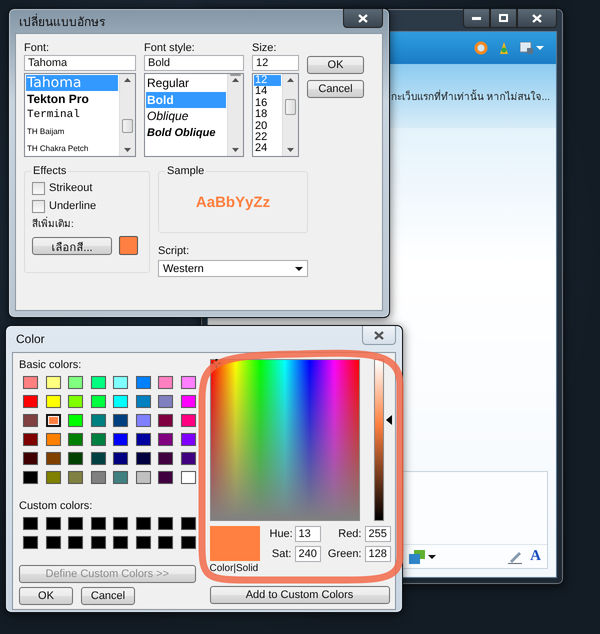  What do you see at coordinates (174, 251) in the screenshot?
I see `field-label: Script:` at bounding box center [174, 251].